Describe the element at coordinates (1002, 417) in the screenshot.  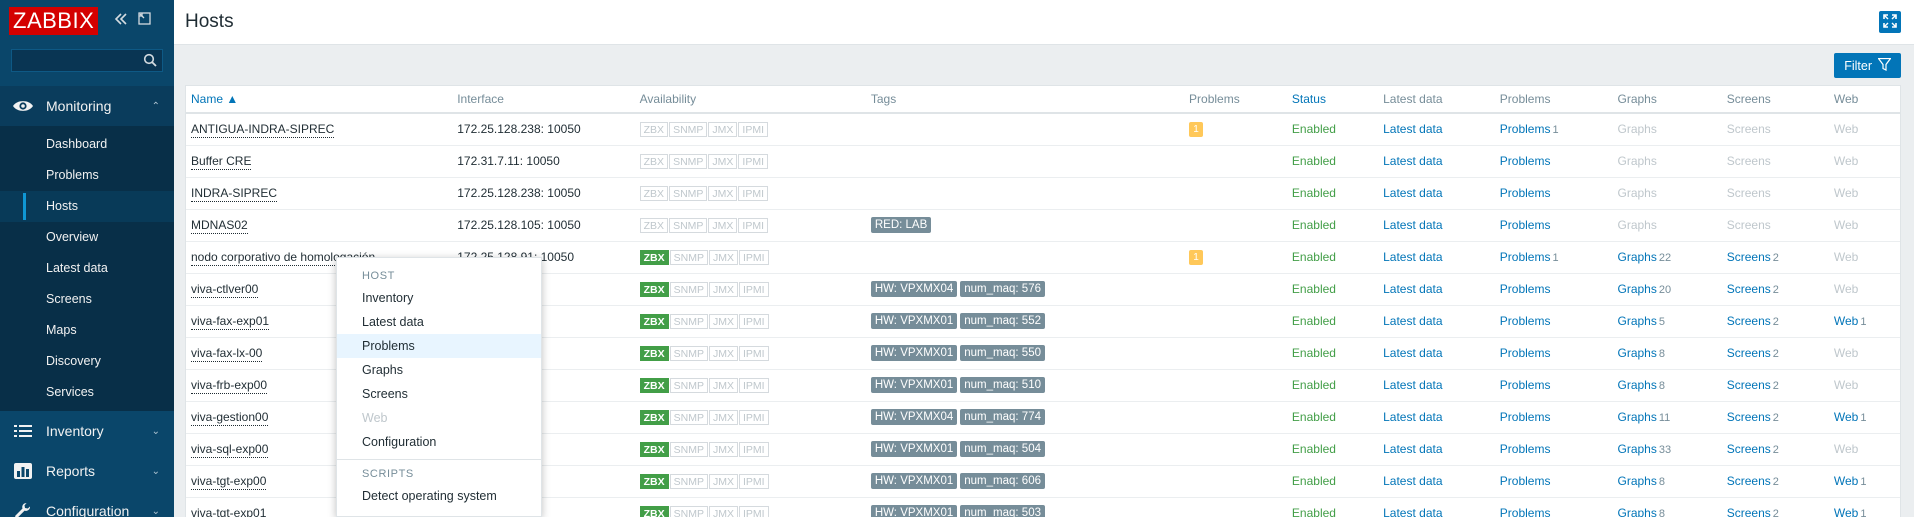
I see `host-tag: num_maq: 774` at that location.